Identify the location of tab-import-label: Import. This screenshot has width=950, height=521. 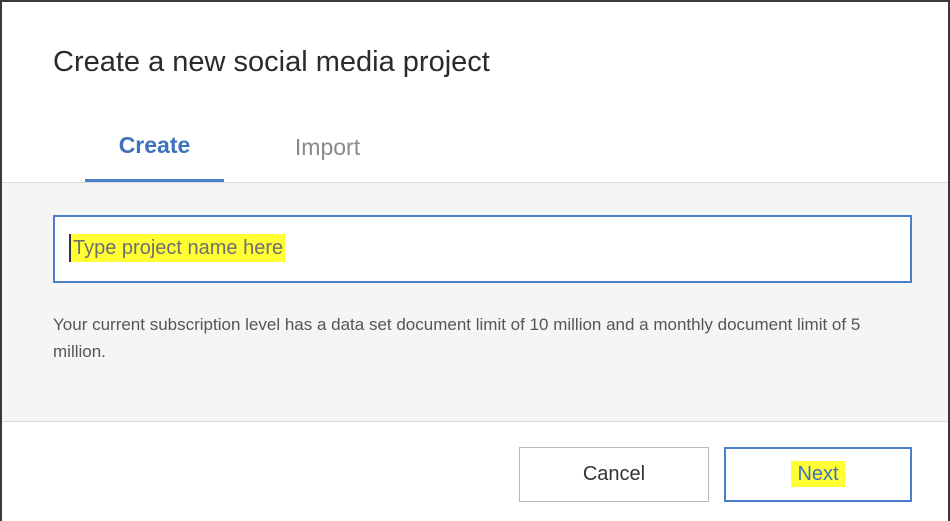
(327, 147).